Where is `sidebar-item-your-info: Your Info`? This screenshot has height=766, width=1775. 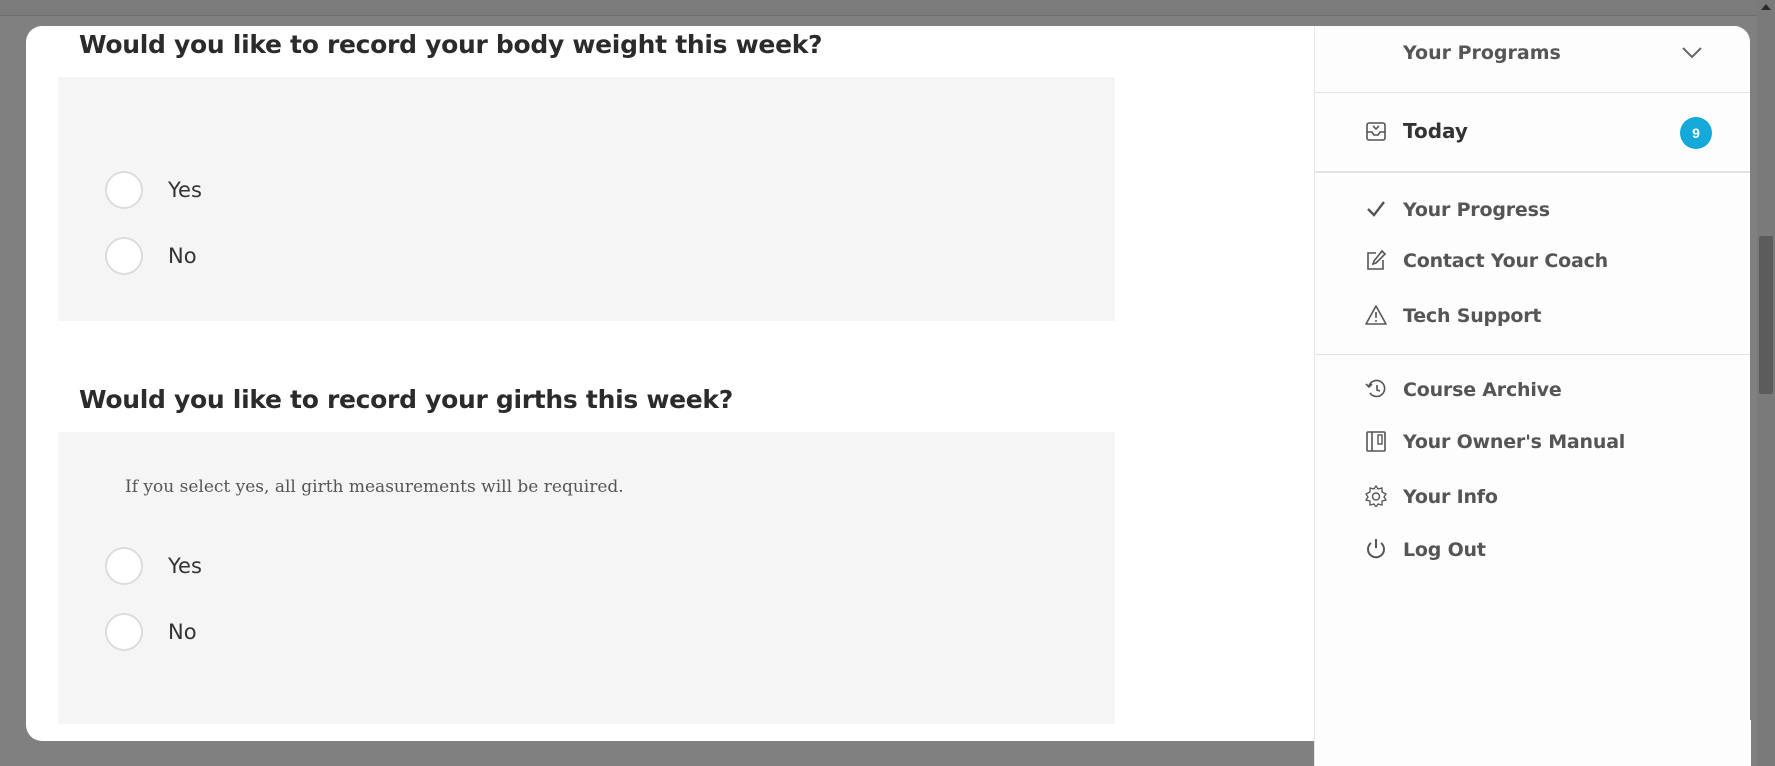 sidebar-item-your-info: Your Info is located at coordinates (1532, 497).